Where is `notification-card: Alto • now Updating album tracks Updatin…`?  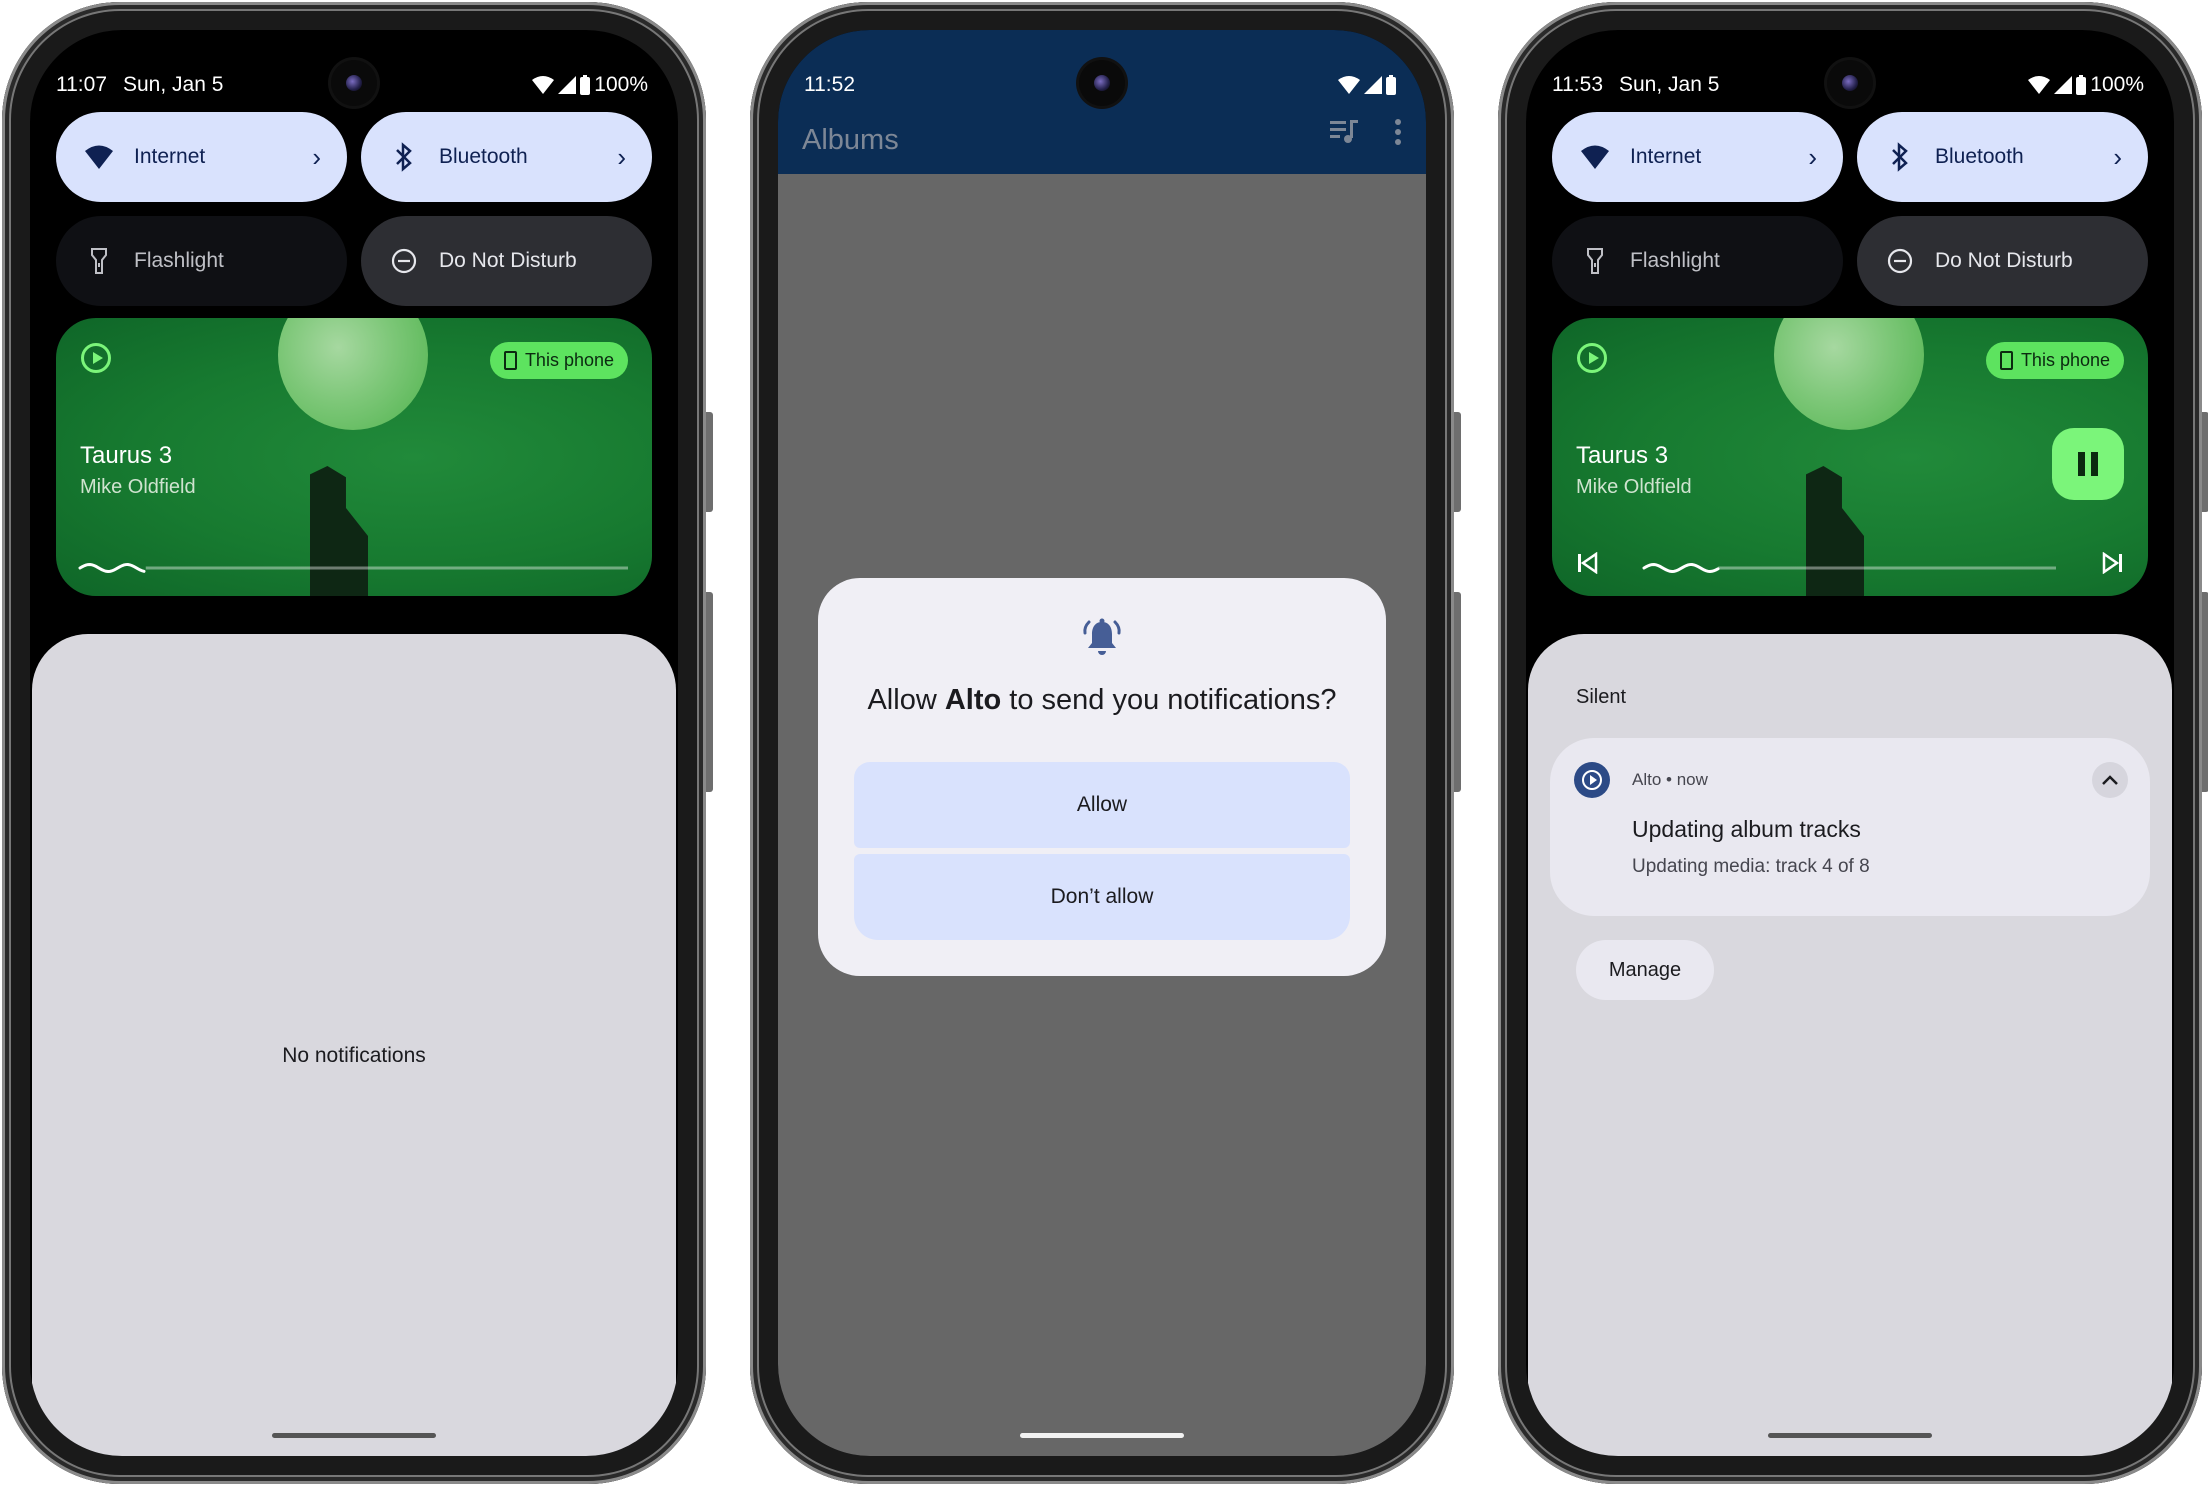 notification-card: Alto • now Updating album tracks Updatin… is located at coordinates (1850, 827).